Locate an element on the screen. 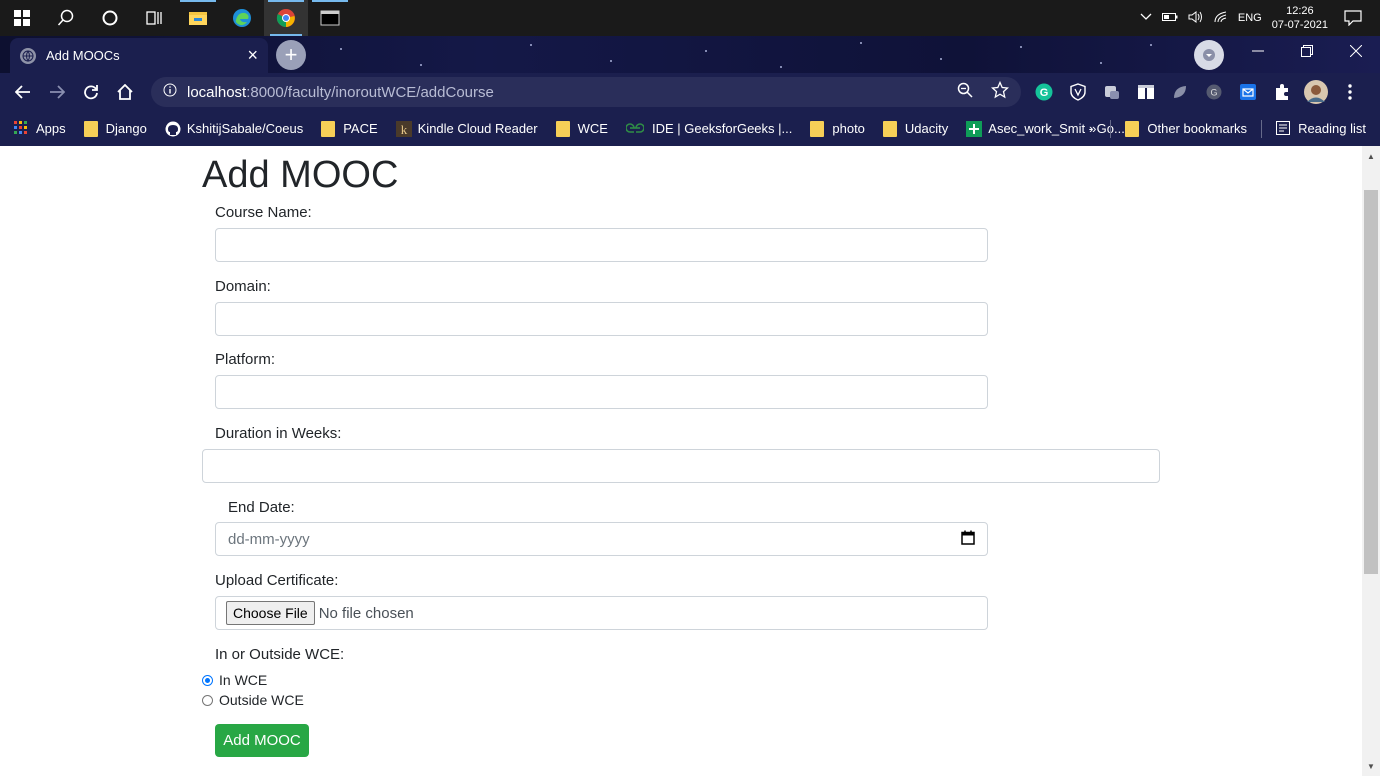 This screenshot has width=1380, height=776. close-icon: × is located at coordinates (252, 55).